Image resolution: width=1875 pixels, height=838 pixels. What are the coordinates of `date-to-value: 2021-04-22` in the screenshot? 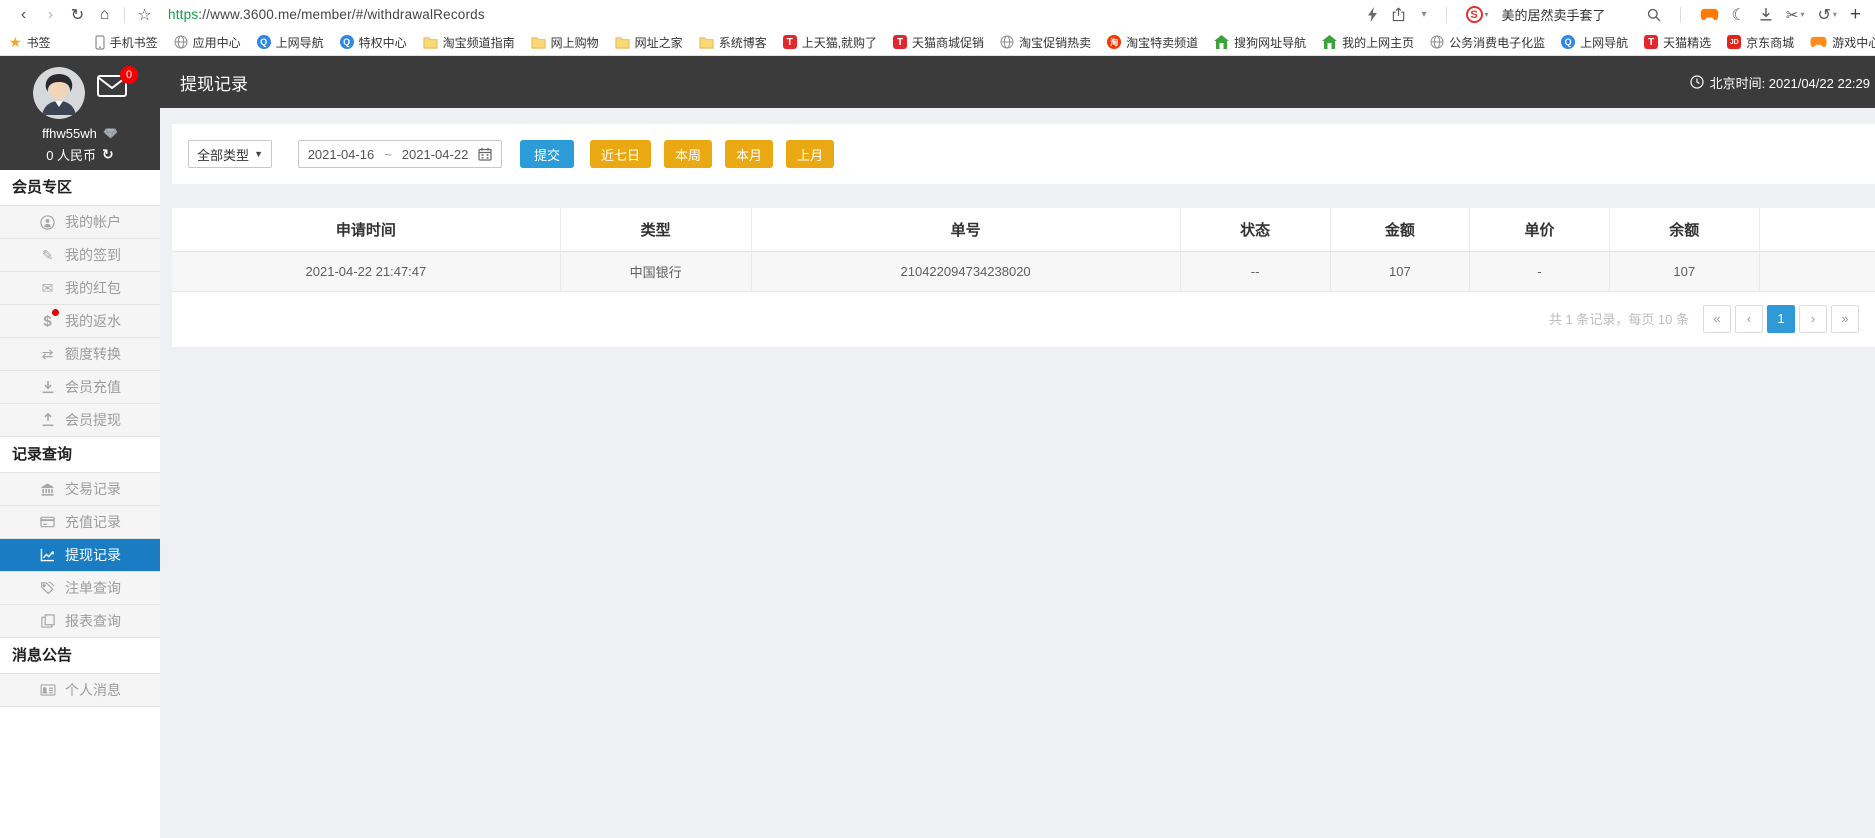 It's located at (435, 154).